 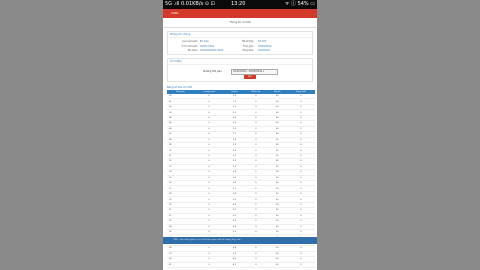 I want to click on page-subtitle: Thông tin chi tiết, so click(x=240, y=23).